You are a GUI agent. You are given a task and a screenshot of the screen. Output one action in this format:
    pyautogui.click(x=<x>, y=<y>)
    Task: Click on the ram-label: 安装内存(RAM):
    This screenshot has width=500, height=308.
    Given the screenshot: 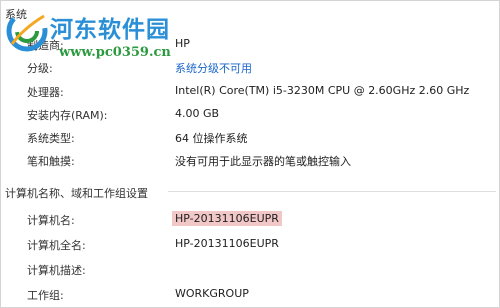 What is the action you would take?
    pyautogui.click(x=67, y=115)
    